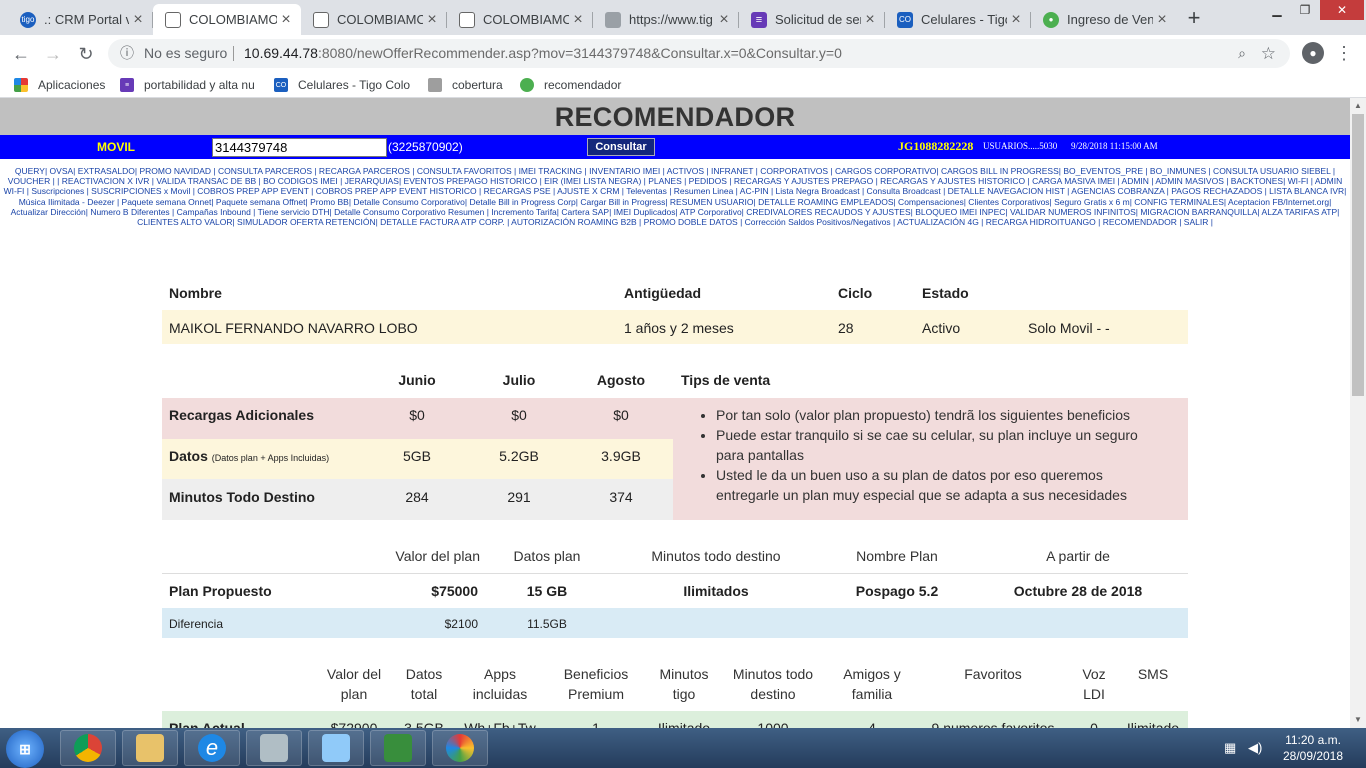 The width and height of the screenshot is (1366, 768). What do you see at coordinates (812, 19) in the screenshot?
I see `tab-solicitud: ≡ Solicitud de ser ×` at bounding box center [812, 19].